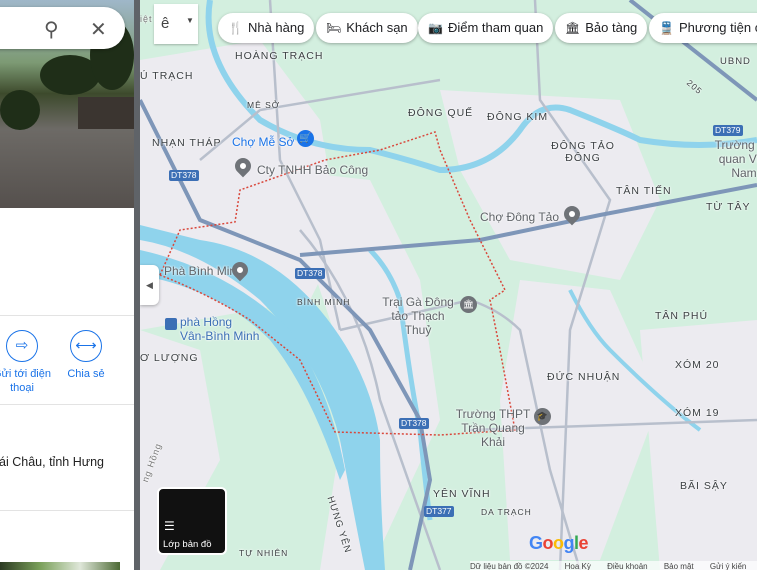  What do you see at coordinates (165, 23) in the screenshot?
I see `language-label: ê` at bounding box center [165, 23].